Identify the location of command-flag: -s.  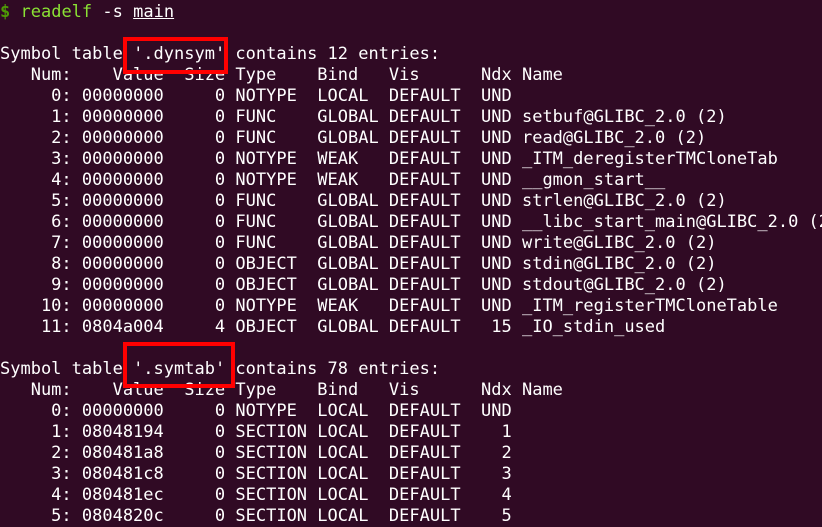
(112, 12).